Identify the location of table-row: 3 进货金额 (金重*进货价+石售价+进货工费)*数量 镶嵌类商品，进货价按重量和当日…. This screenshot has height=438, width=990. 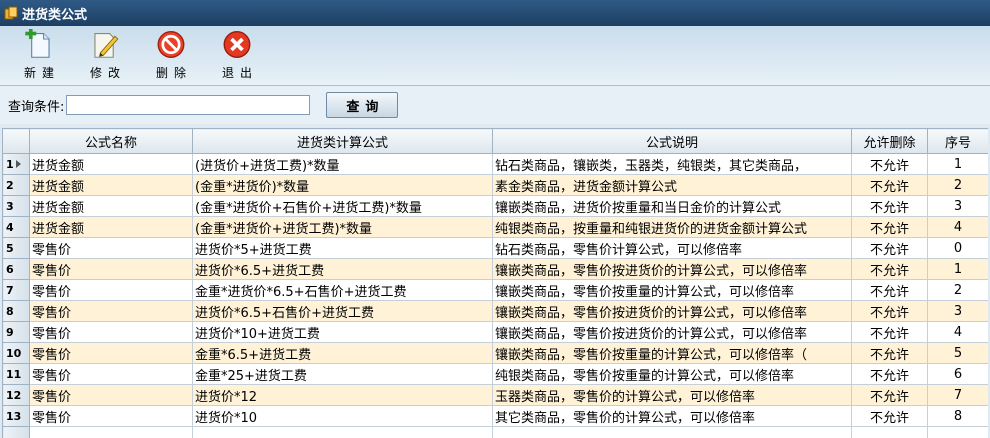
(495, 206).